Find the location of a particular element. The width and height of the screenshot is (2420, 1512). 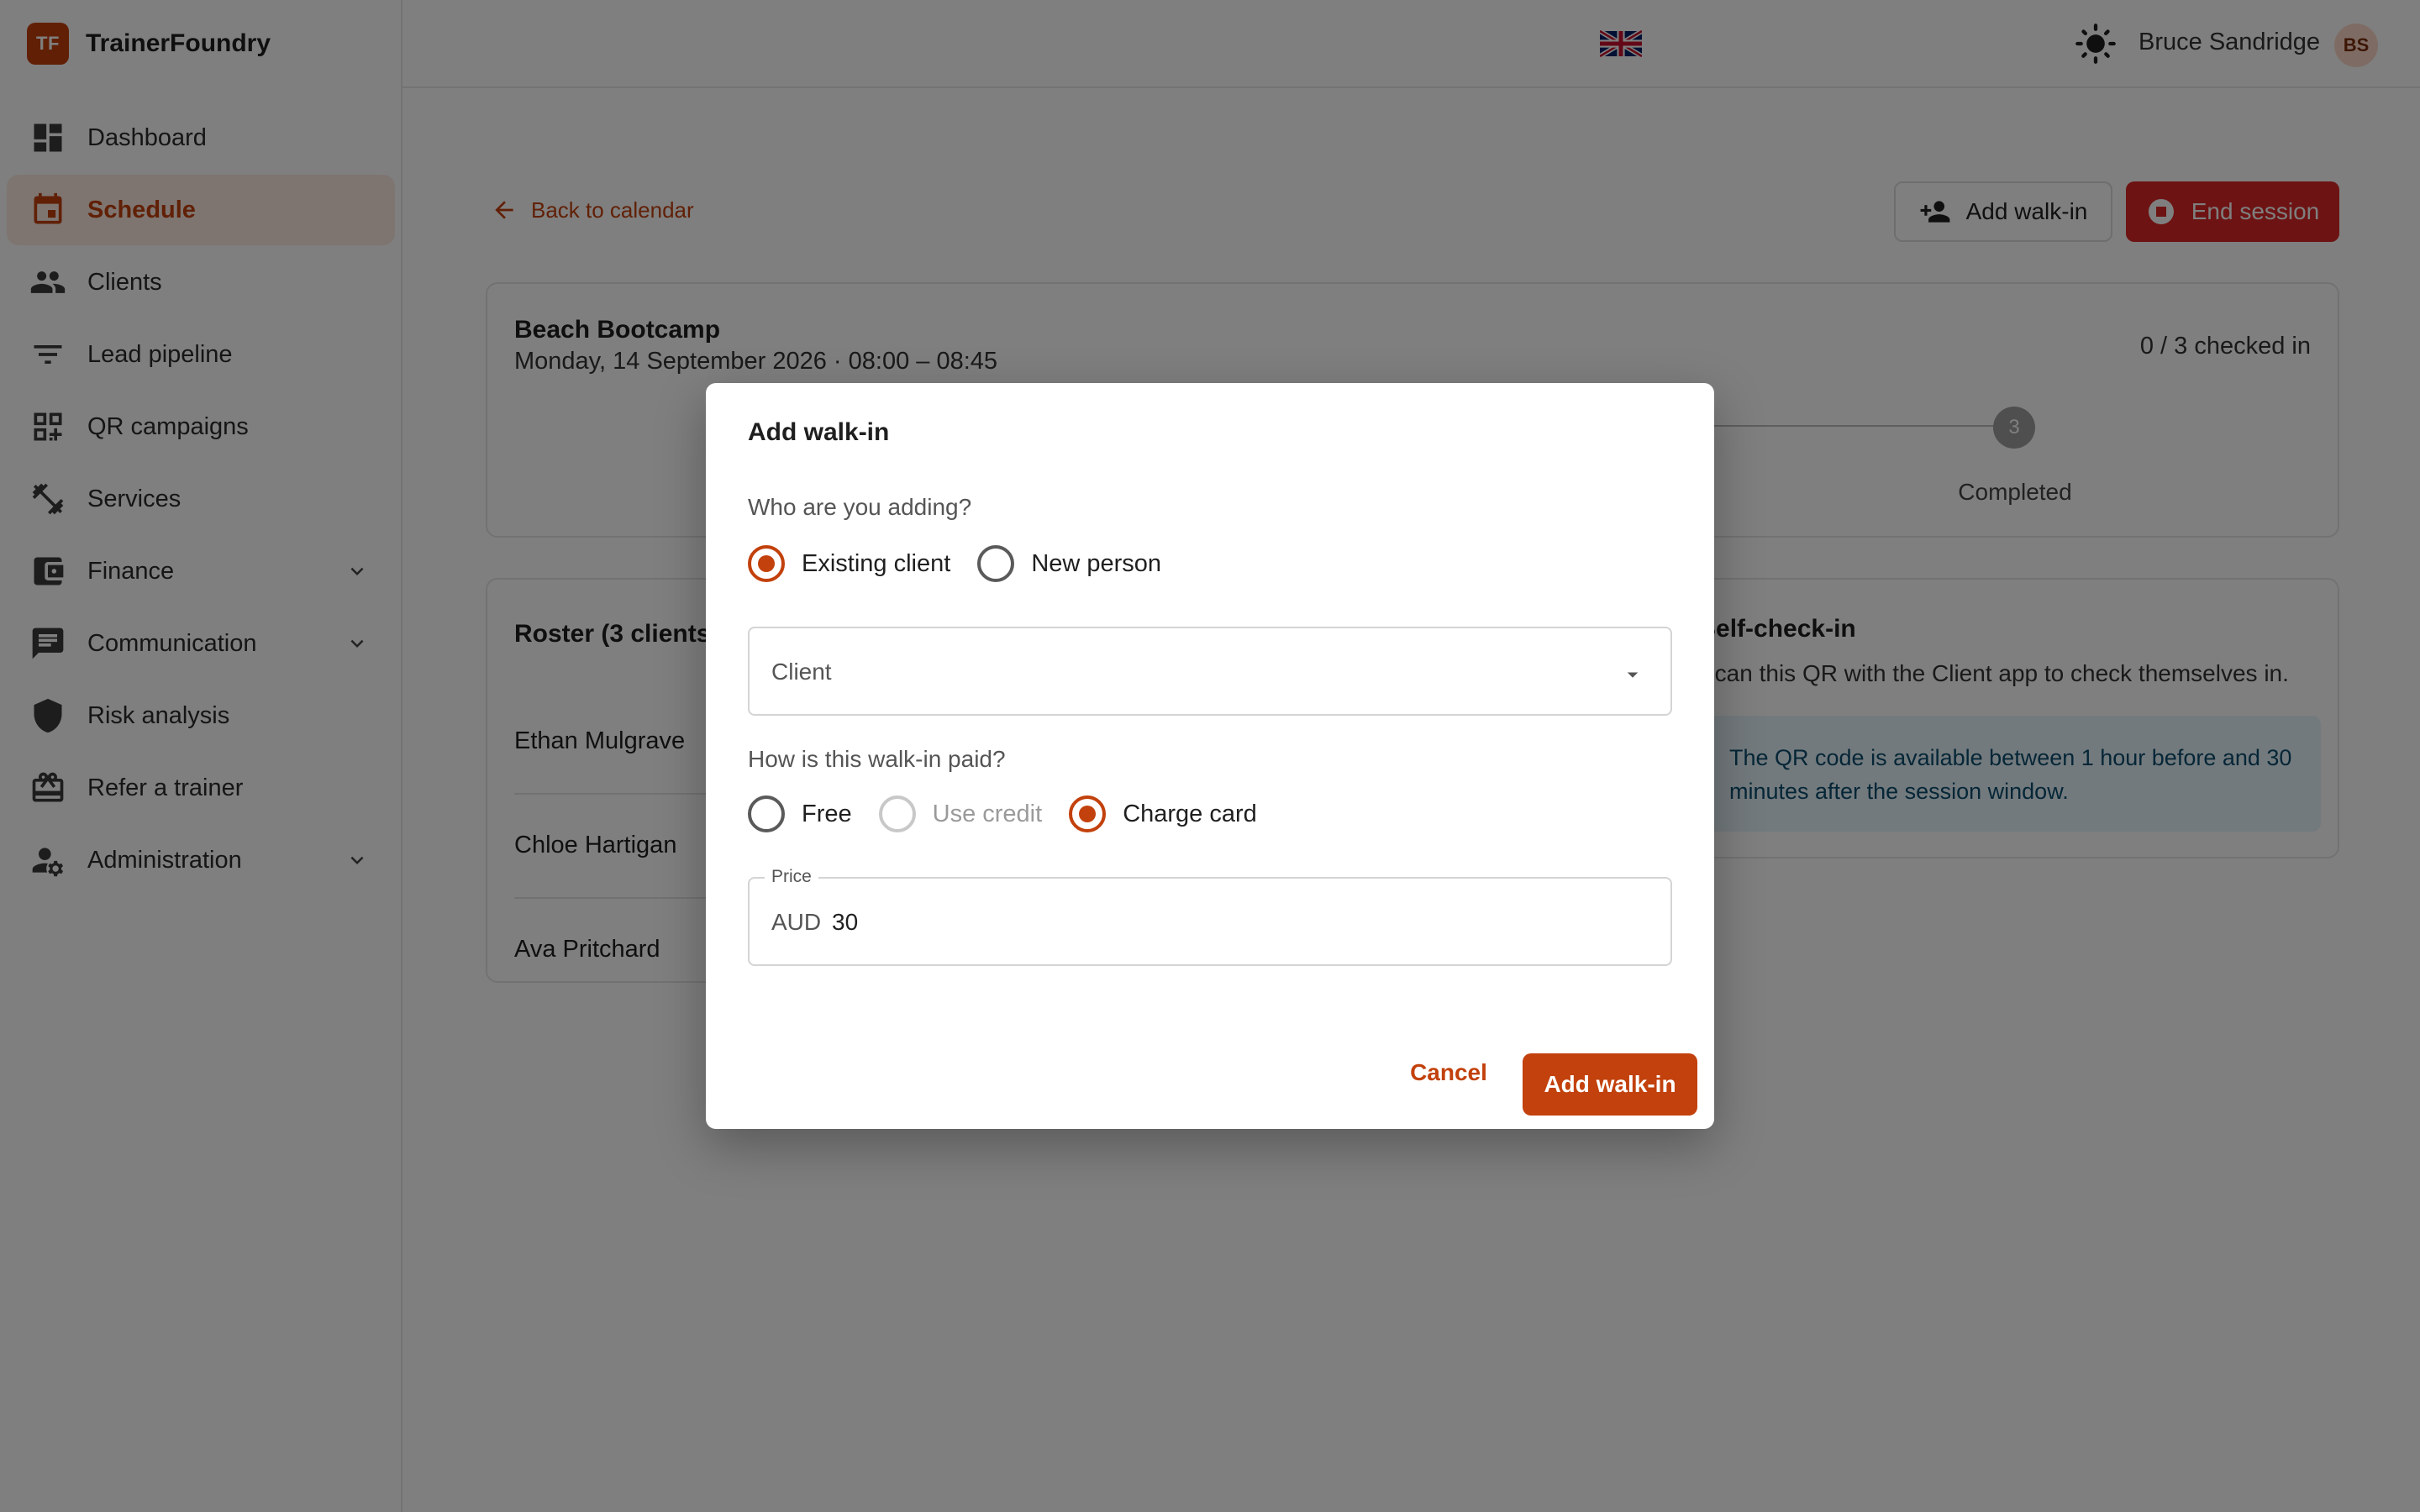

use-credit-radio: Use credit is located at coordinates (961, 813).